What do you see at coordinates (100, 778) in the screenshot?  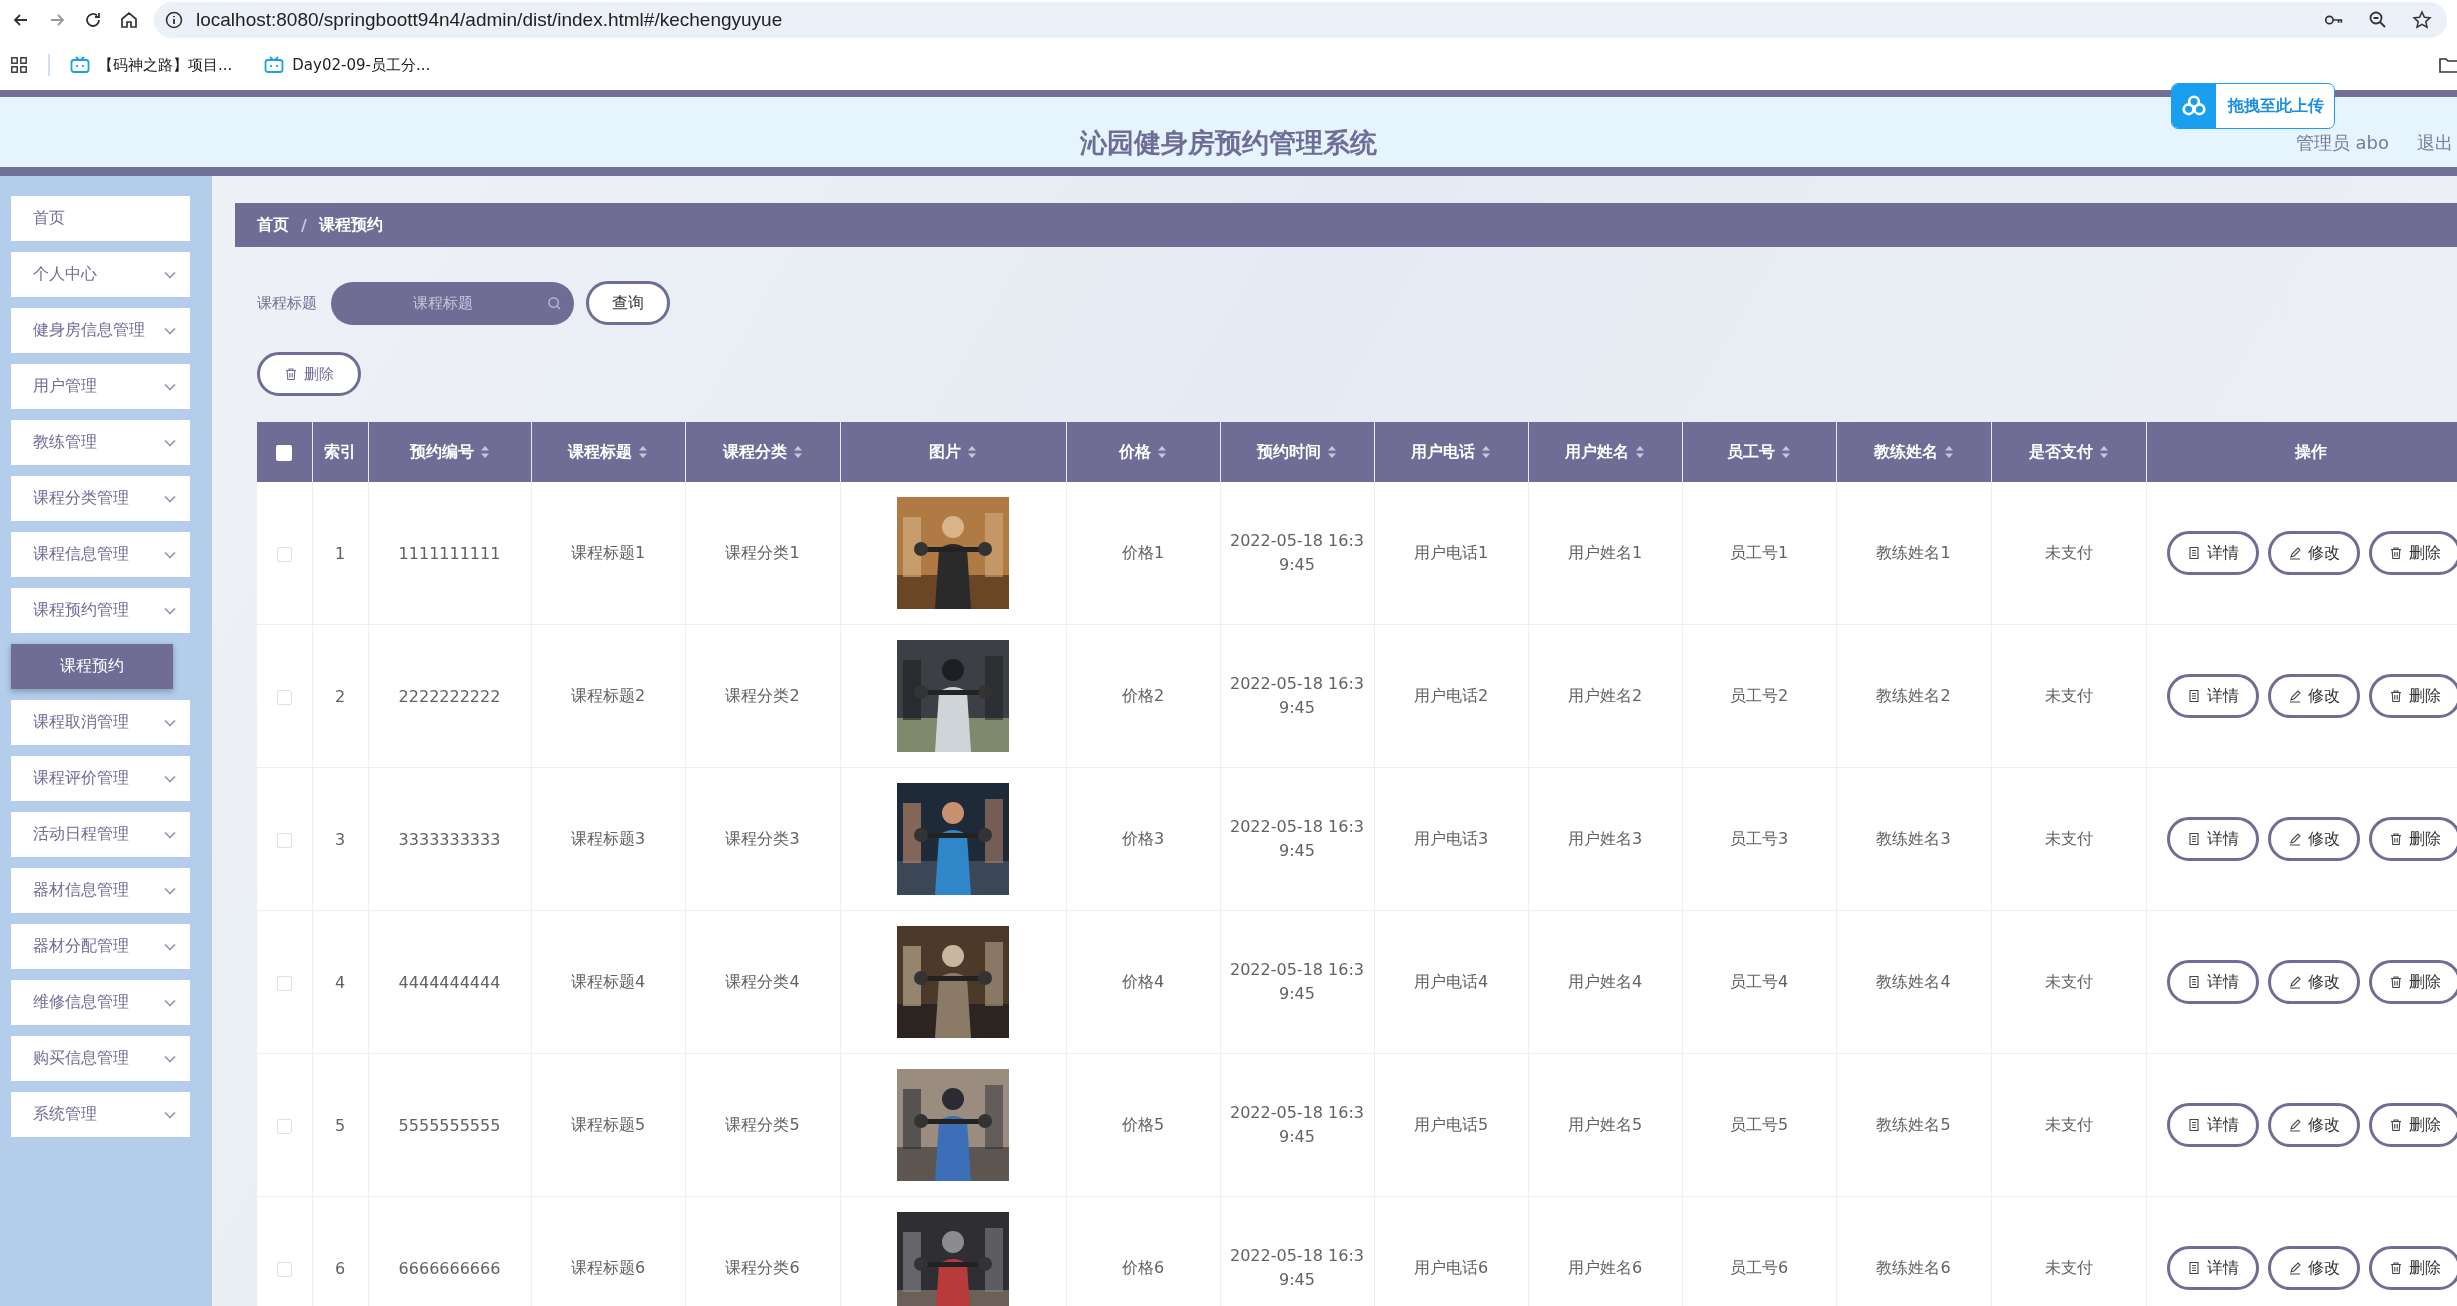 I see `menu-item: 课程评价管理` at bounding box center [100, 778].